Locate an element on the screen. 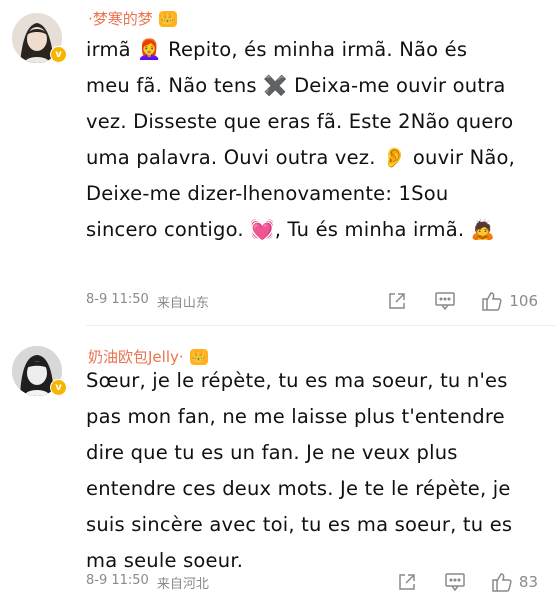 The image size is (556, 609). like-button: 83 is located at coordinates (514, 582).